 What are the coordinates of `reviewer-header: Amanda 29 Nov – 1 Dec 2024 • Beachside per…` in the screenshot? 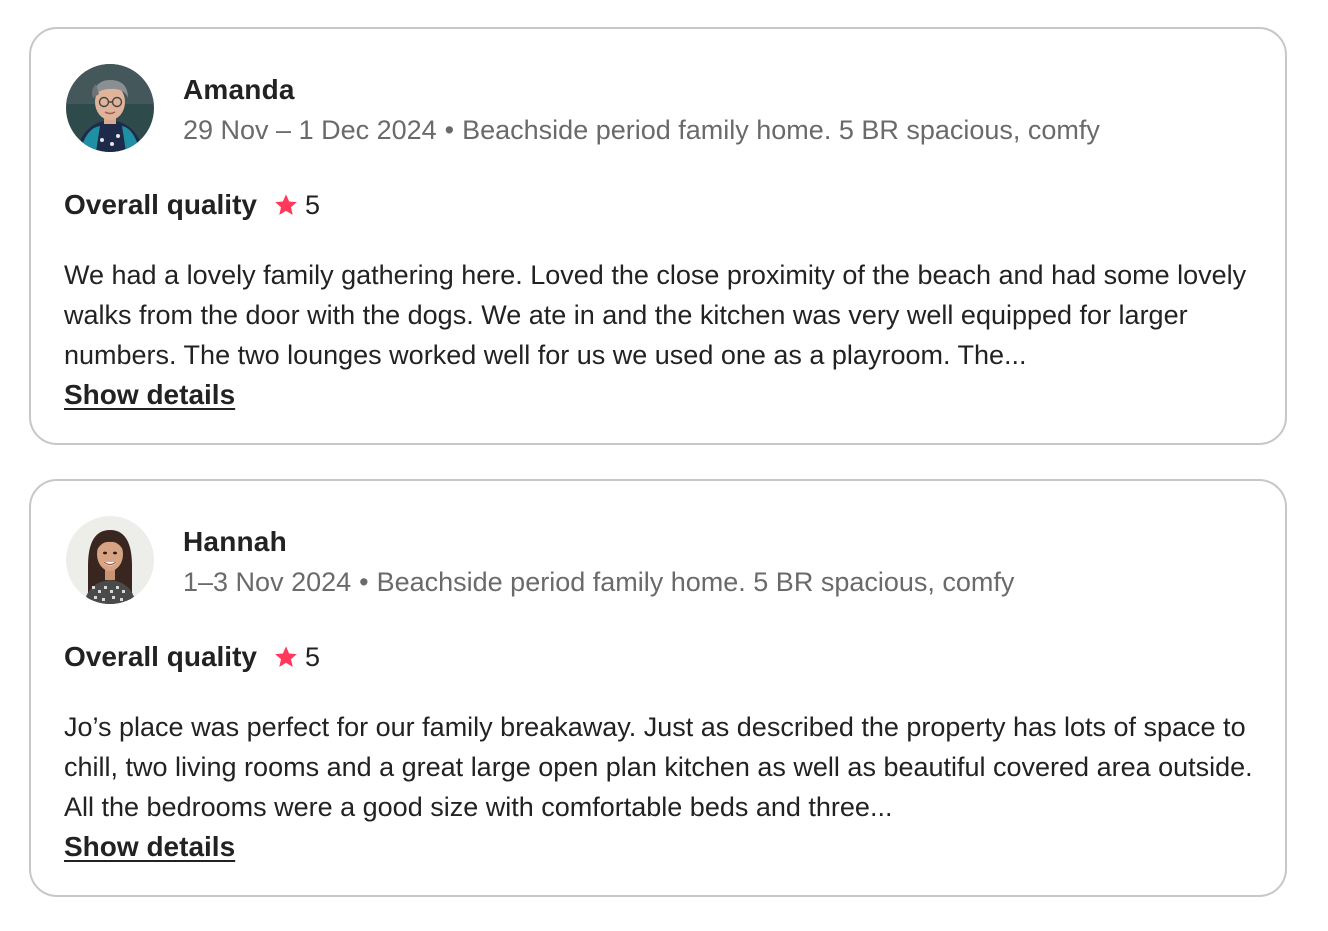 It's located at (583, 108).